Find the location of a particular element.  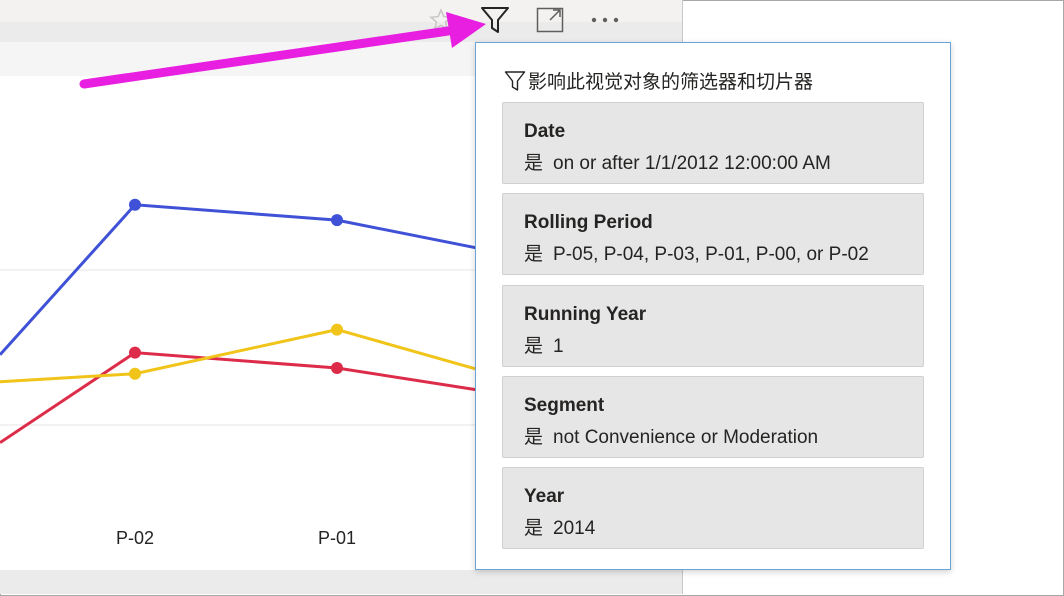

filter-card-date: Date 是 on or after 1/1/2012 12:00:00 AM is located at coordinates (713, 143).